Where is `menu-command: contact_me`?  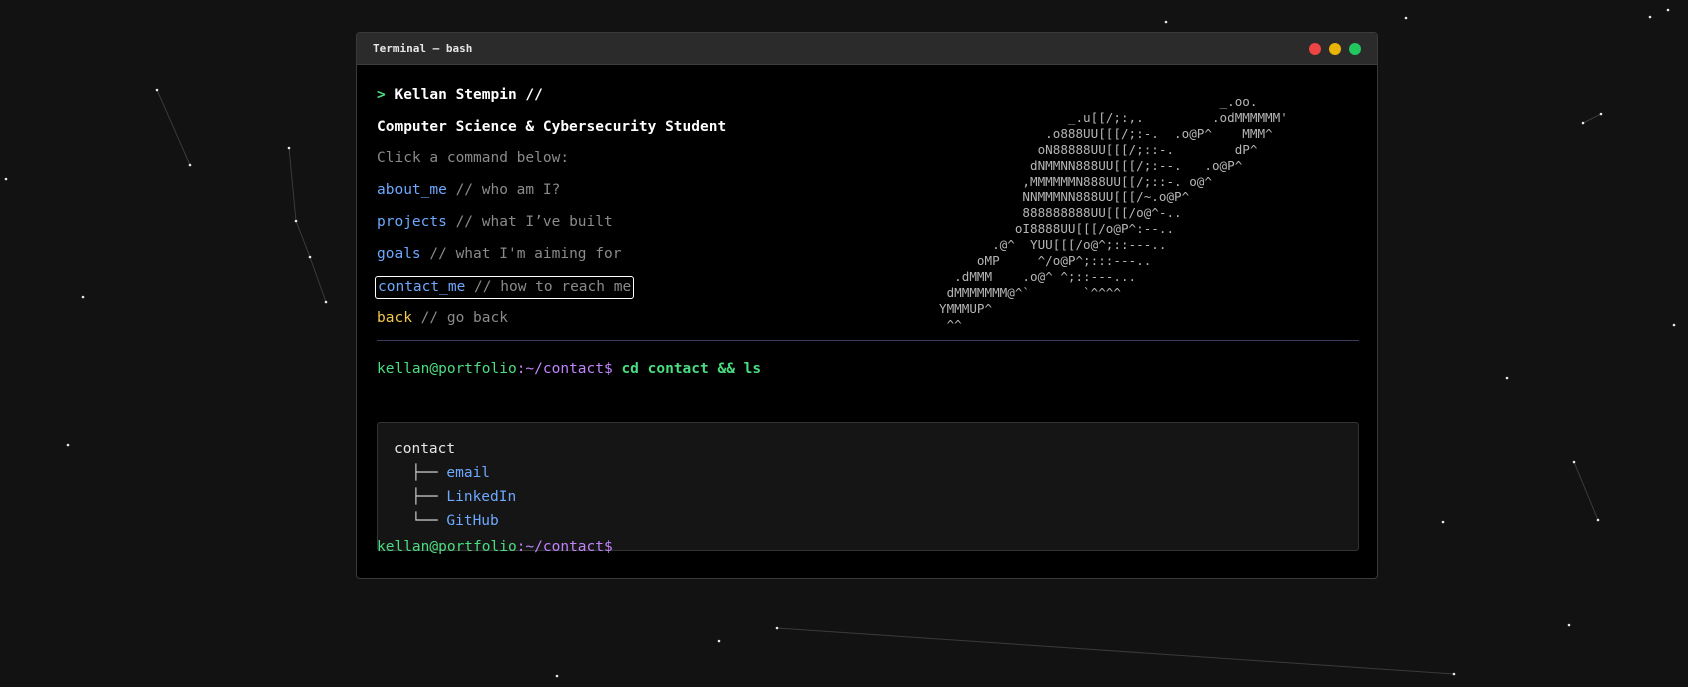 menu-command: contact_me is located at coordinates (422, 287).